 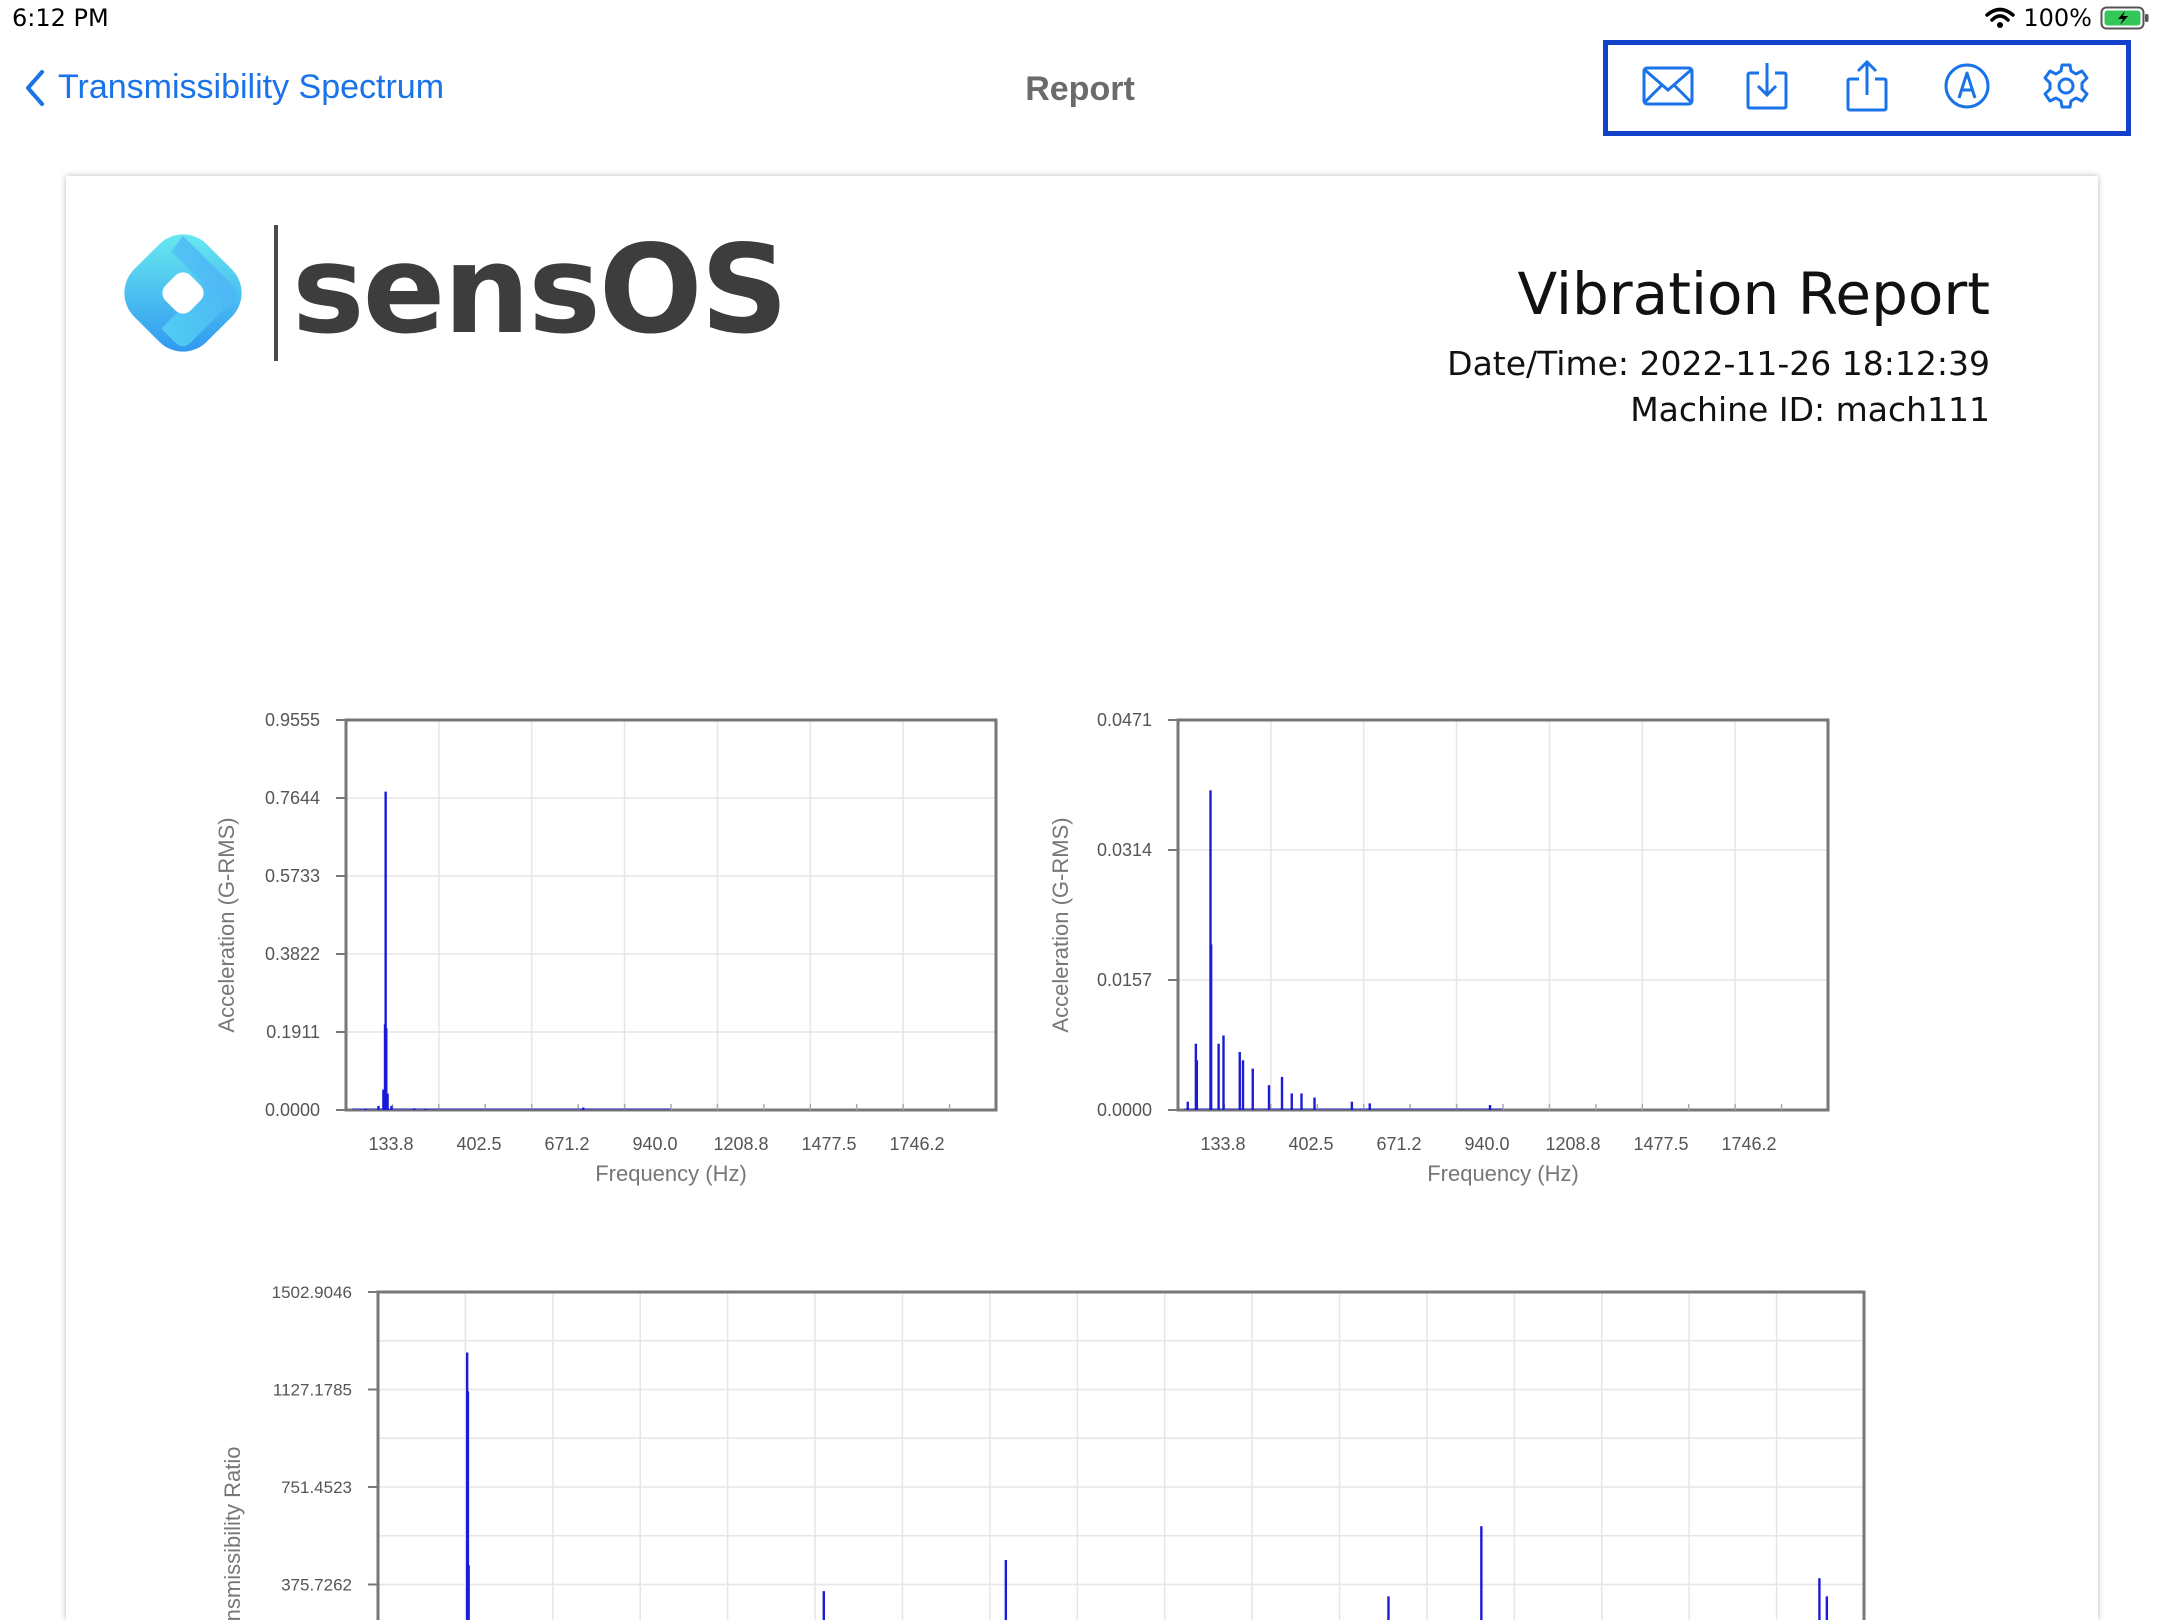 What do you see at coordinates (292, 798) in the screenshot?
I see `y-tick-label: 0.7644` at bounding box center [292, 798].